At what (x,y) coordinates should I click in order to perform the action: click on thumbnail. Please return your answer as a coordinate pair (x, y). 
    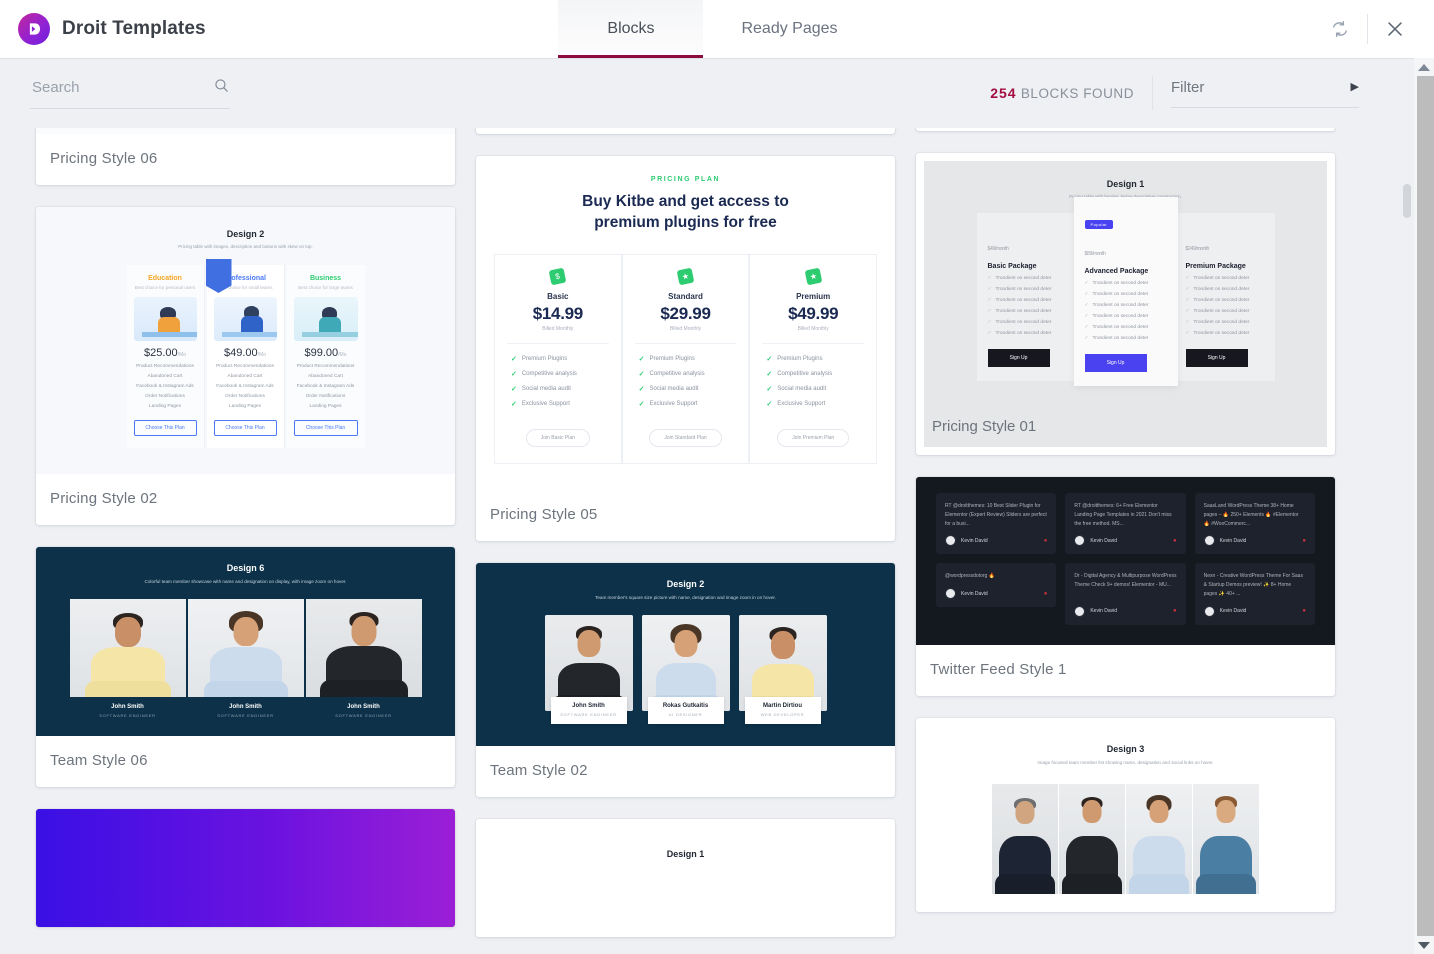
    Looking at the image, I should click on (245, 867).